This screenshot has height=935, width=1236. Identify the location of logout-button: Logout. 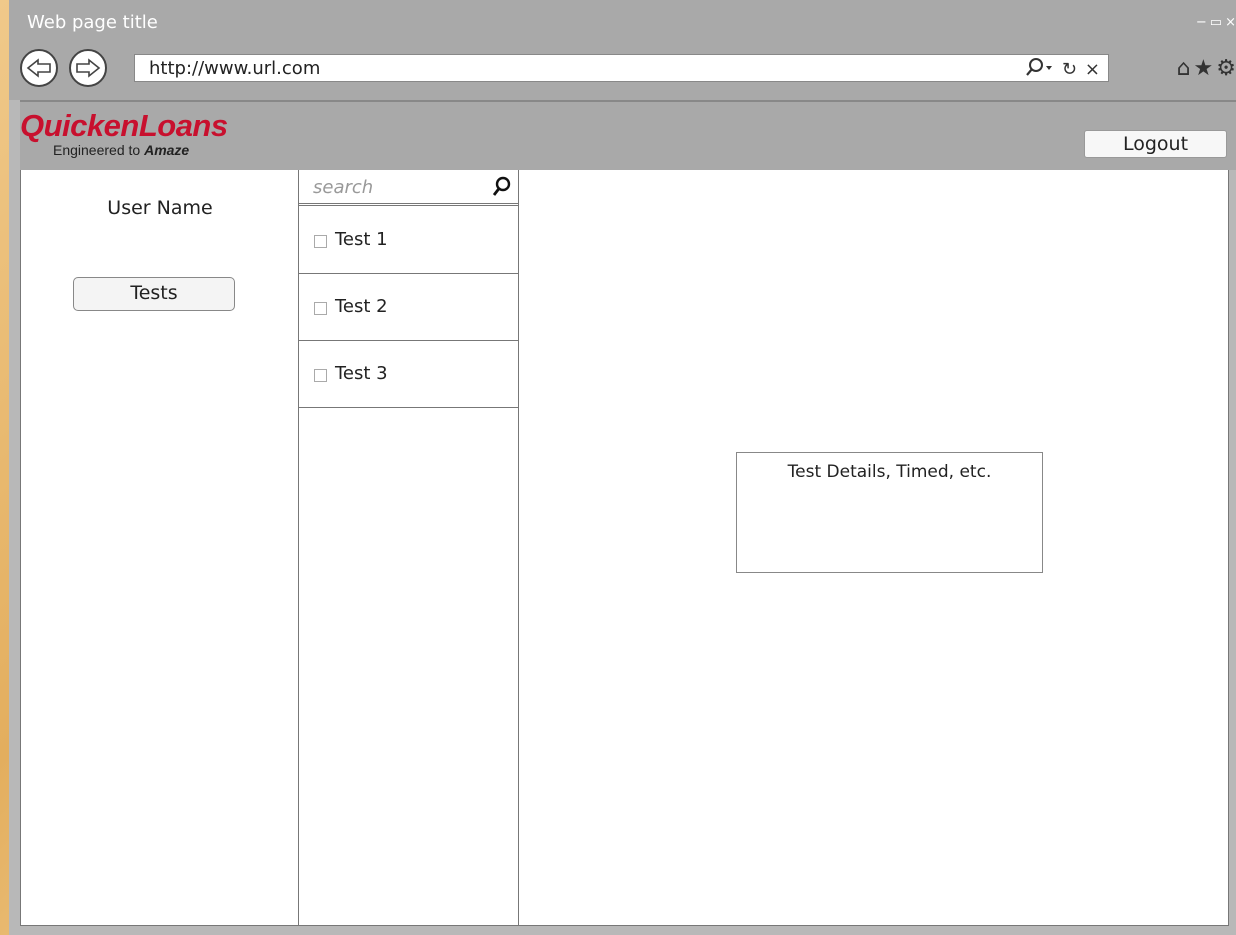
(1155, 144).